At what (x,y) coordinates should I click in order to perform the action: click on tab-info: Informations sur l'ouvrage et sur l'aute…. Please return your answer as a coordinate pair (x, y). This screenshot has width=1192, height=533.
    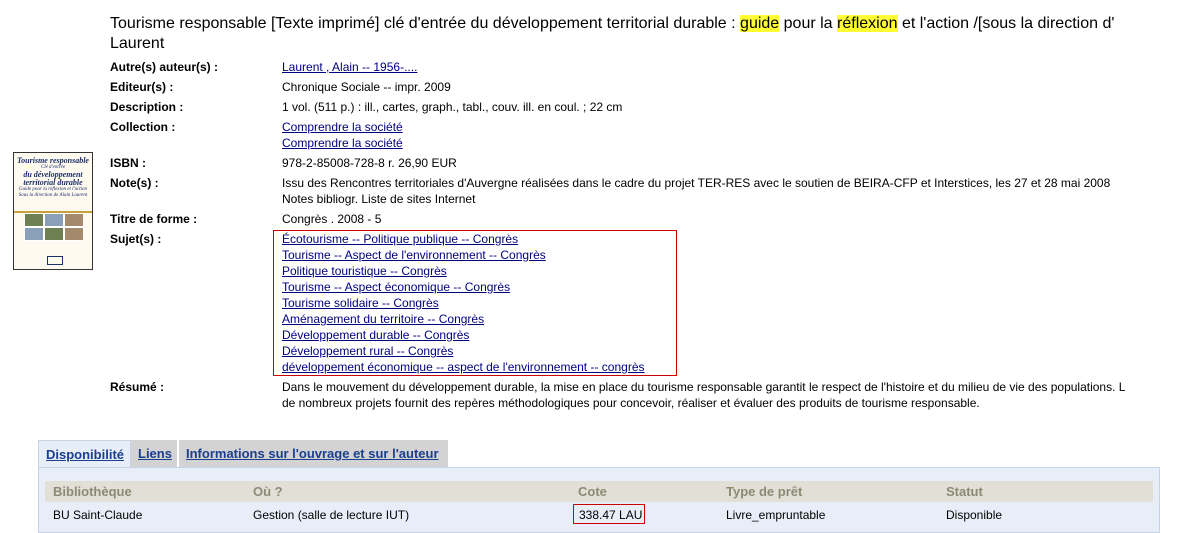
    Looking at the image, I should click on (313, 453).